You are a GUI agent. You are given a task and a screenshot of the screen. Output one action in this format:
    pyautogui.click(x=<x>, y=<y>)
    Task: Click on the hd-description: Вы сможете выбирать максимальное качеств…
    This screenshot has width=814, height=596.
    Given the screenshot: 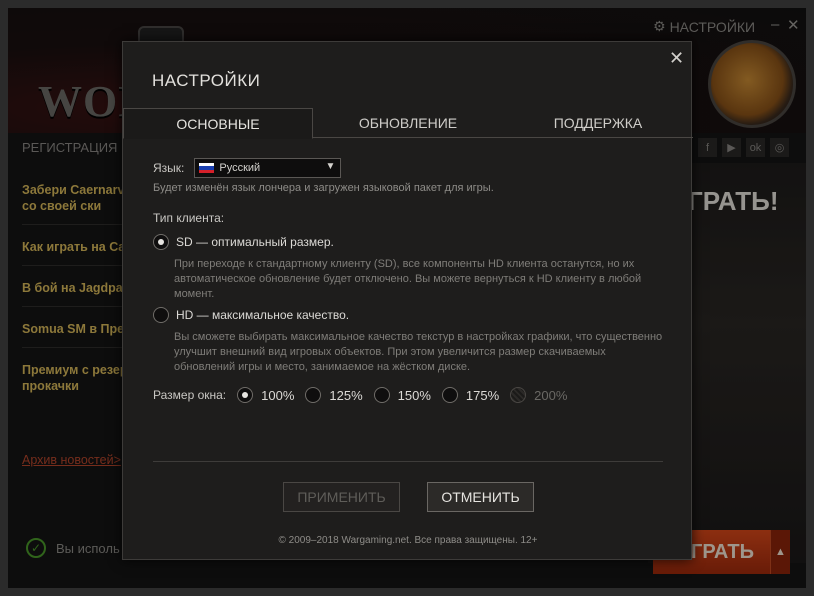 What is the action you would take?
    pyautogui.click(x=418, y=352)
    